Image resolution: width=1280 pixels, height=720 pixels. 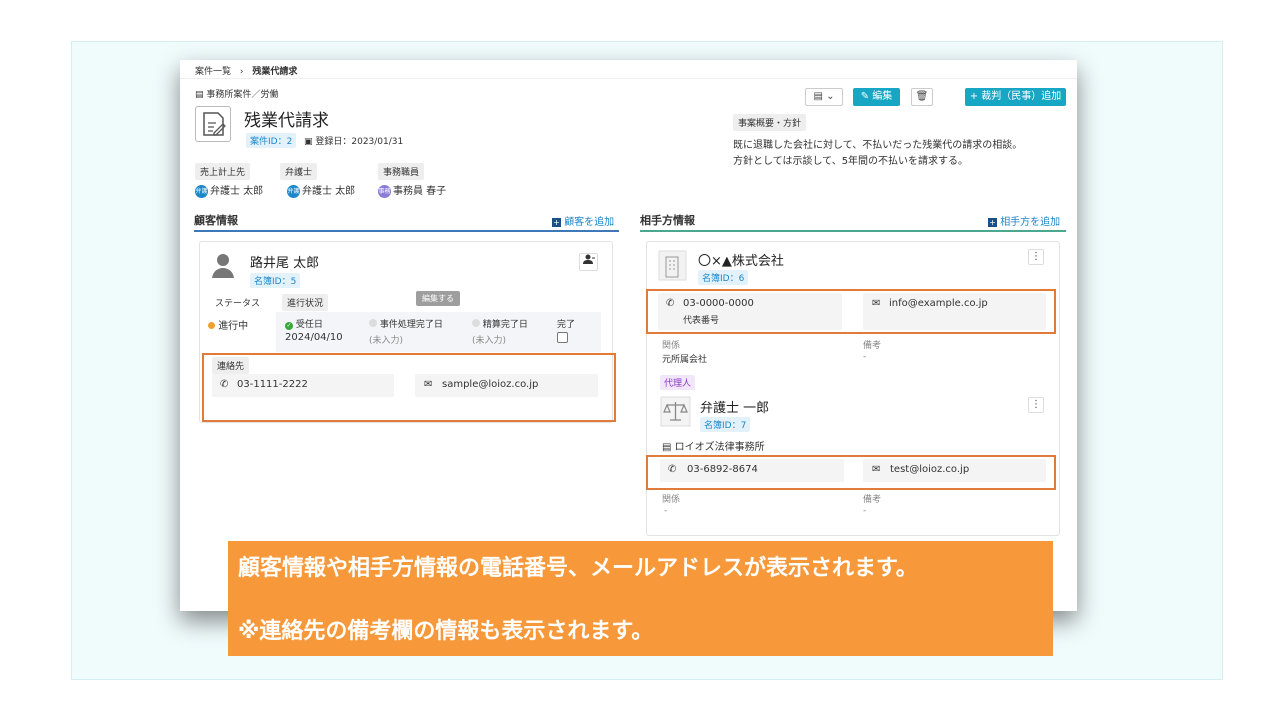 What do you see at coordinates (1015, 97) in the screenshot?
I see `add-trial-button: + 裁判（民事）追加` at bounding box center [1015, 97].